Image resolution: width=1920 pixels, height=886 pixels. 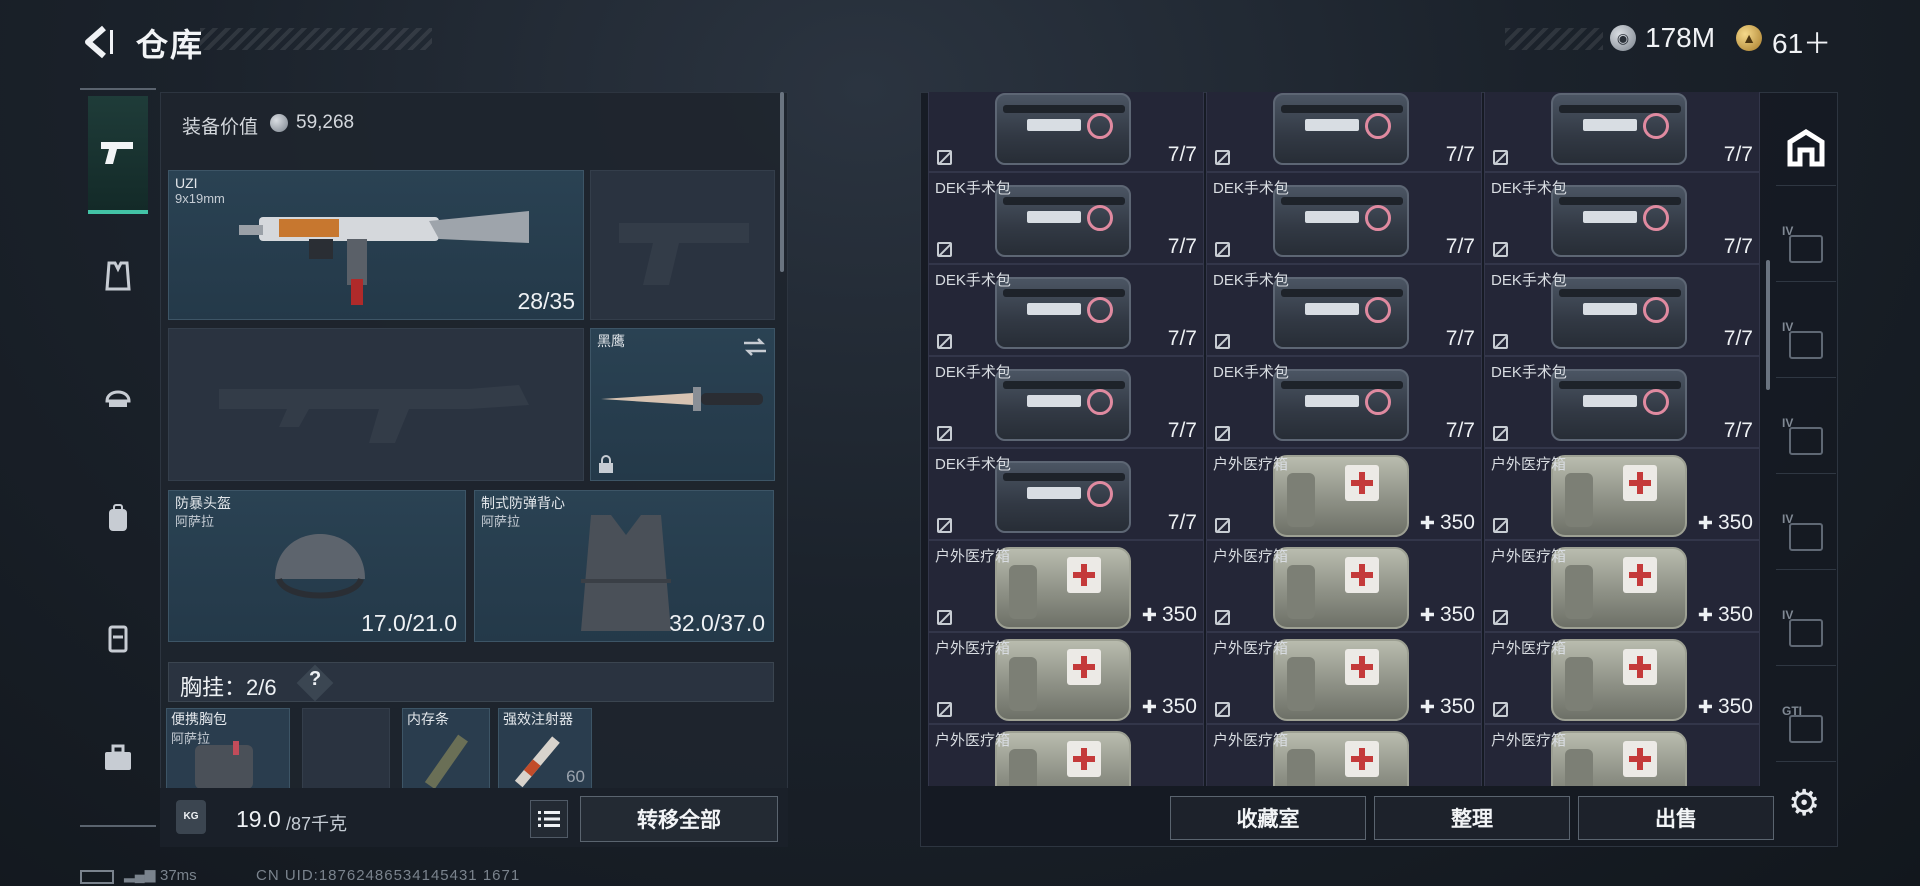 What do you see at coordinates (346, 749) in the screenshot?
I see `chest-slot-empty` at bounding box center [346, 749].